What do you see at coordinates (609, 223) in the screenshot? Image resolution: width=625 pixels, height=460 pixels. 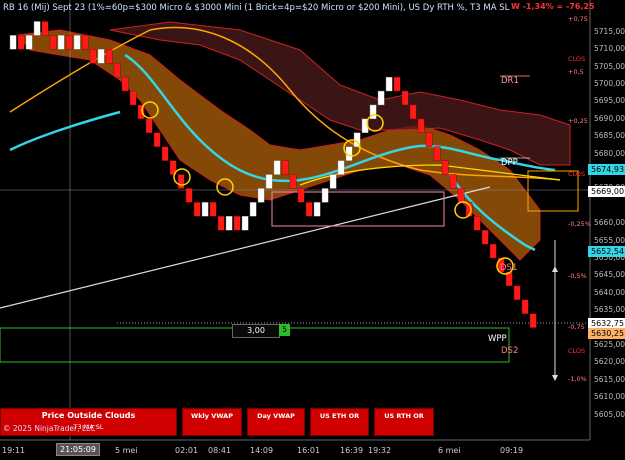 I see `price-axis-label: 5660,00` at bounding box center [609, 223].